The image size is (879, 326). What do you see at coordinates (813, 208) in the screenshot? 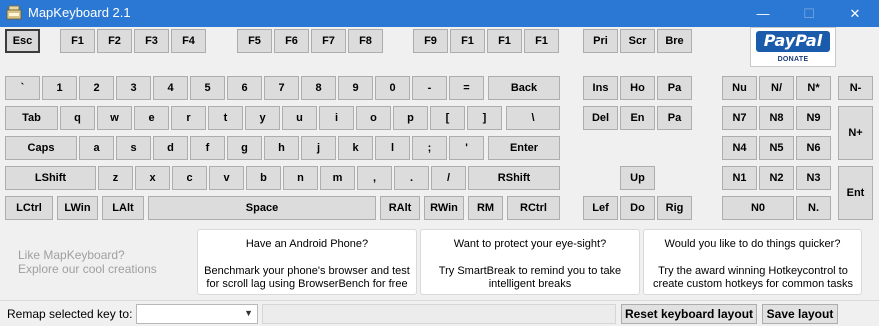
I see `key-num-decimal: N.` at bounding box center [813, 208].